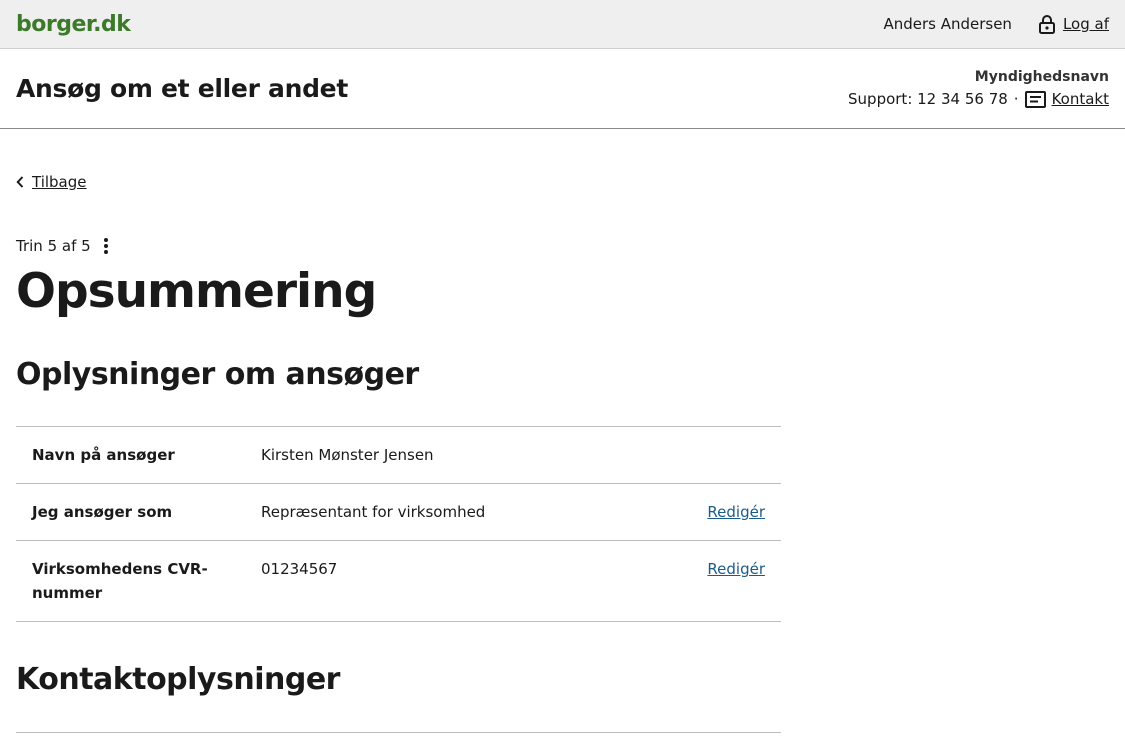 This screenshot has width=1125, height=745. What do you see at coordinates (1041, 77) in the screenshot?
I see `authority-name: Myndighedsnavn` at bounding box center [1041, 77].